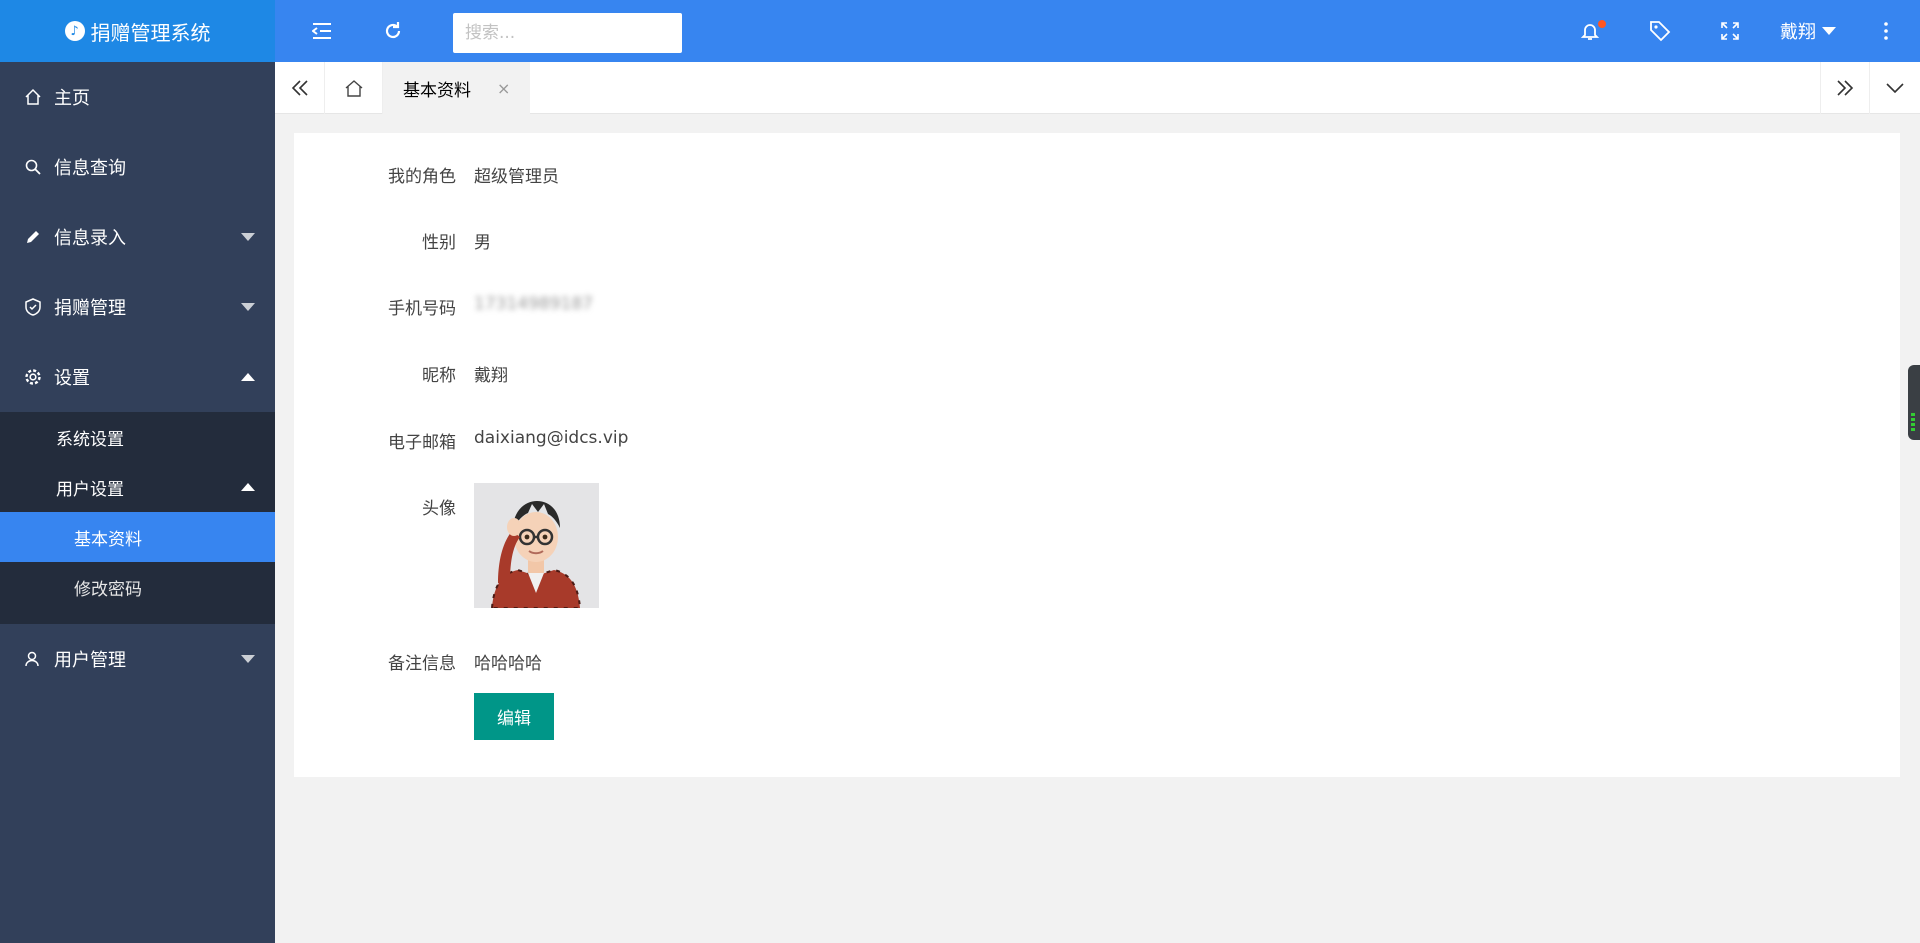  I want to click on fullscreen-icon, so click(1730, 31).